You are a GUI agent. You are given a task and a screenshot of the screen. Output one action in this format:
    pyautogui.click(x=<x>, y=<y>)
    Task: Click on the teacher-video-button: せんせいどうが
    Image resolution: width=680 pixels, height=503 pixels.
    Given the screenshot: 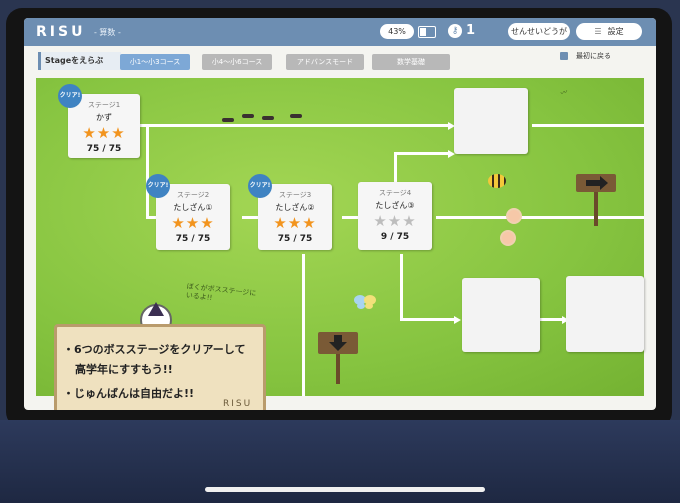 What is the action you would take?
    pyautogui.click(x=539, y=31)
    